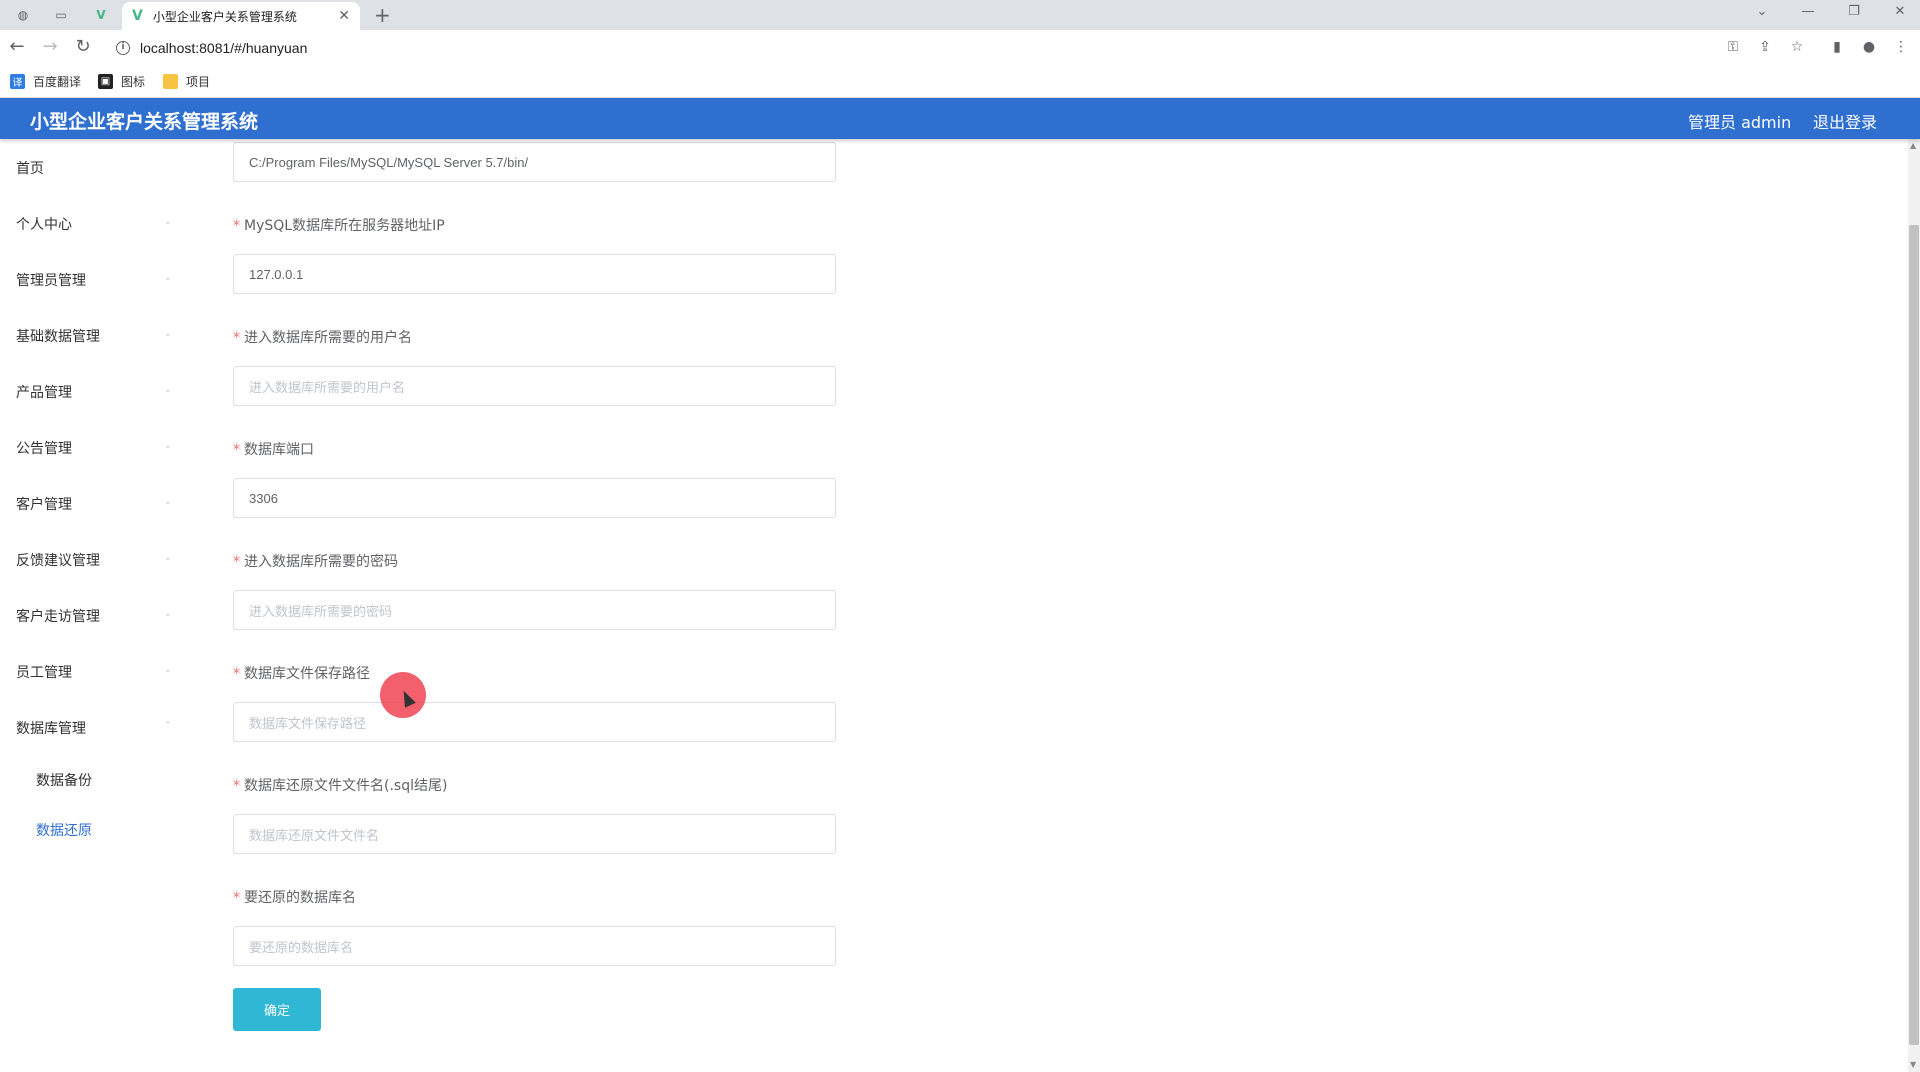 This screenshot has height=1072, width=1920. Describe the element at coordinates (382, 15) in the screenshot. I see `new-tab-icon: +` at that location.